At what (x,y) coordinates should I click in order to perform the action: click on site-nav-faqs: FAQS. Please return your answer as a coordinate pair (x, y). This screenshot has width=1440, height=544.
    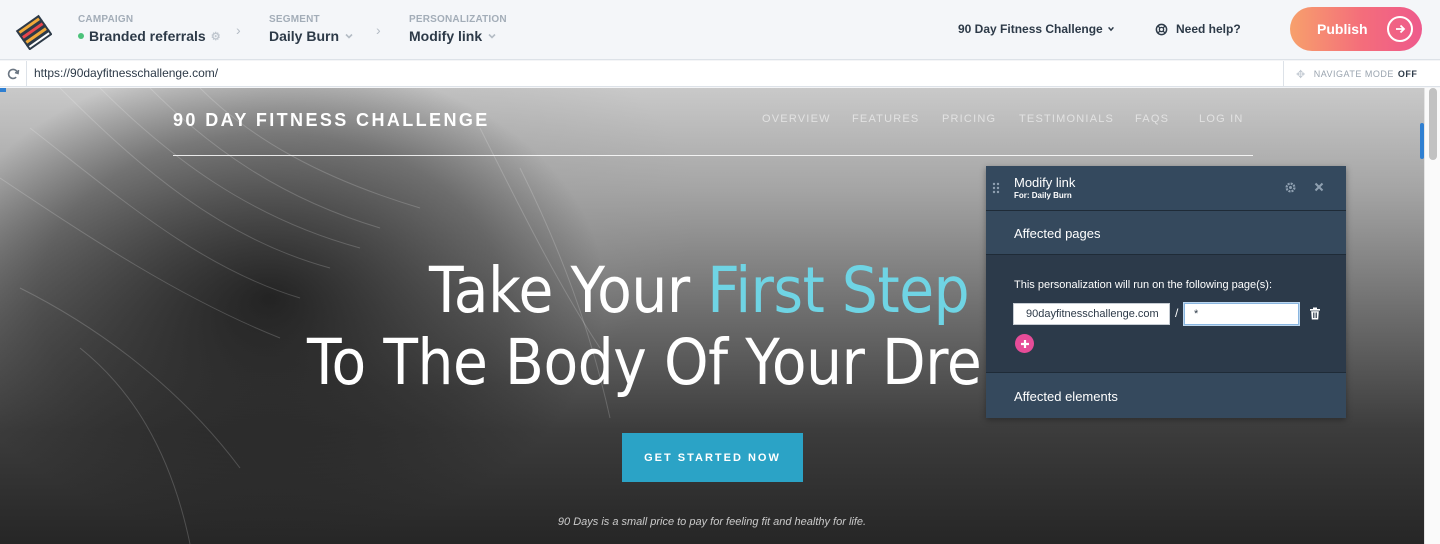
    Looking at the image, I should click on (1152, 119).